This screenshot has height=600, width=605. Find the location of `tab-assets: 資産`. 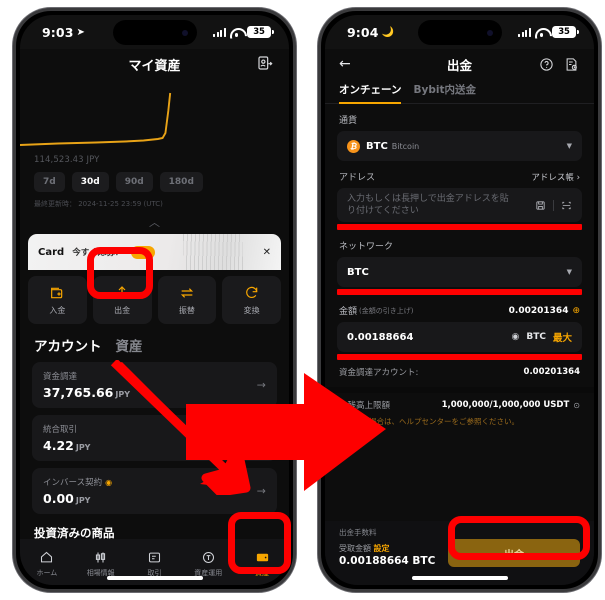

tab-assets: 資産 is located at coordinates (129, 345).